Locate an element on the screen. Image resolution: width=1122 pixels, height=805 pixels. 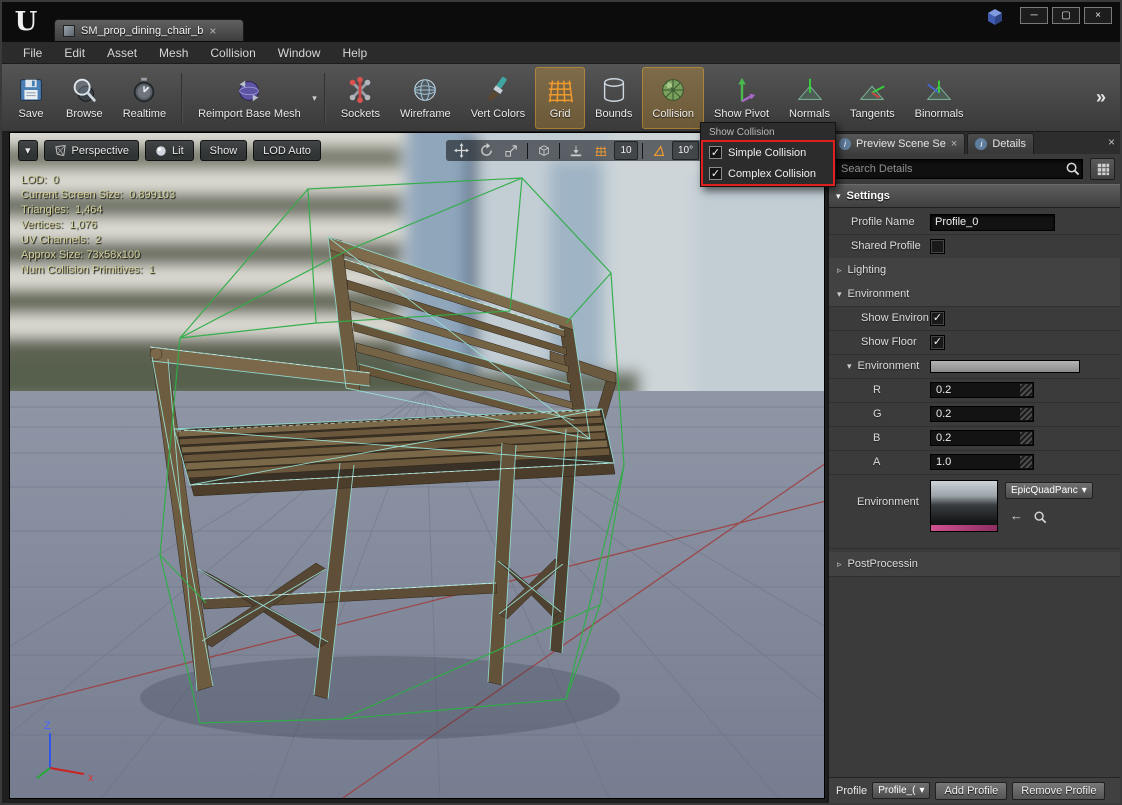
grid-snap-value: 10 is located at coordinates (626, 150).